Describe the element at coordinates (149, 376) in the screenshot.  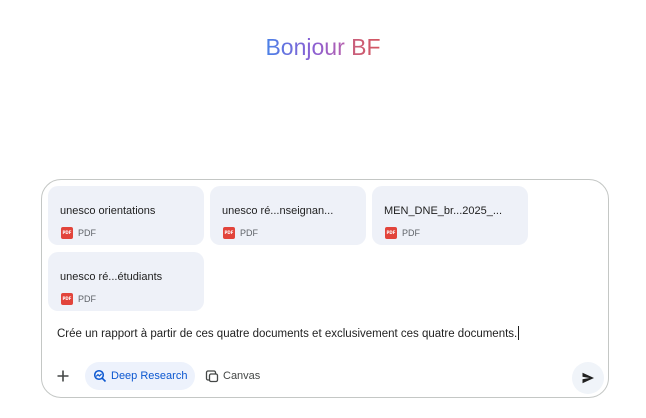
I see `deep-research-label: Deep Research` at that location.